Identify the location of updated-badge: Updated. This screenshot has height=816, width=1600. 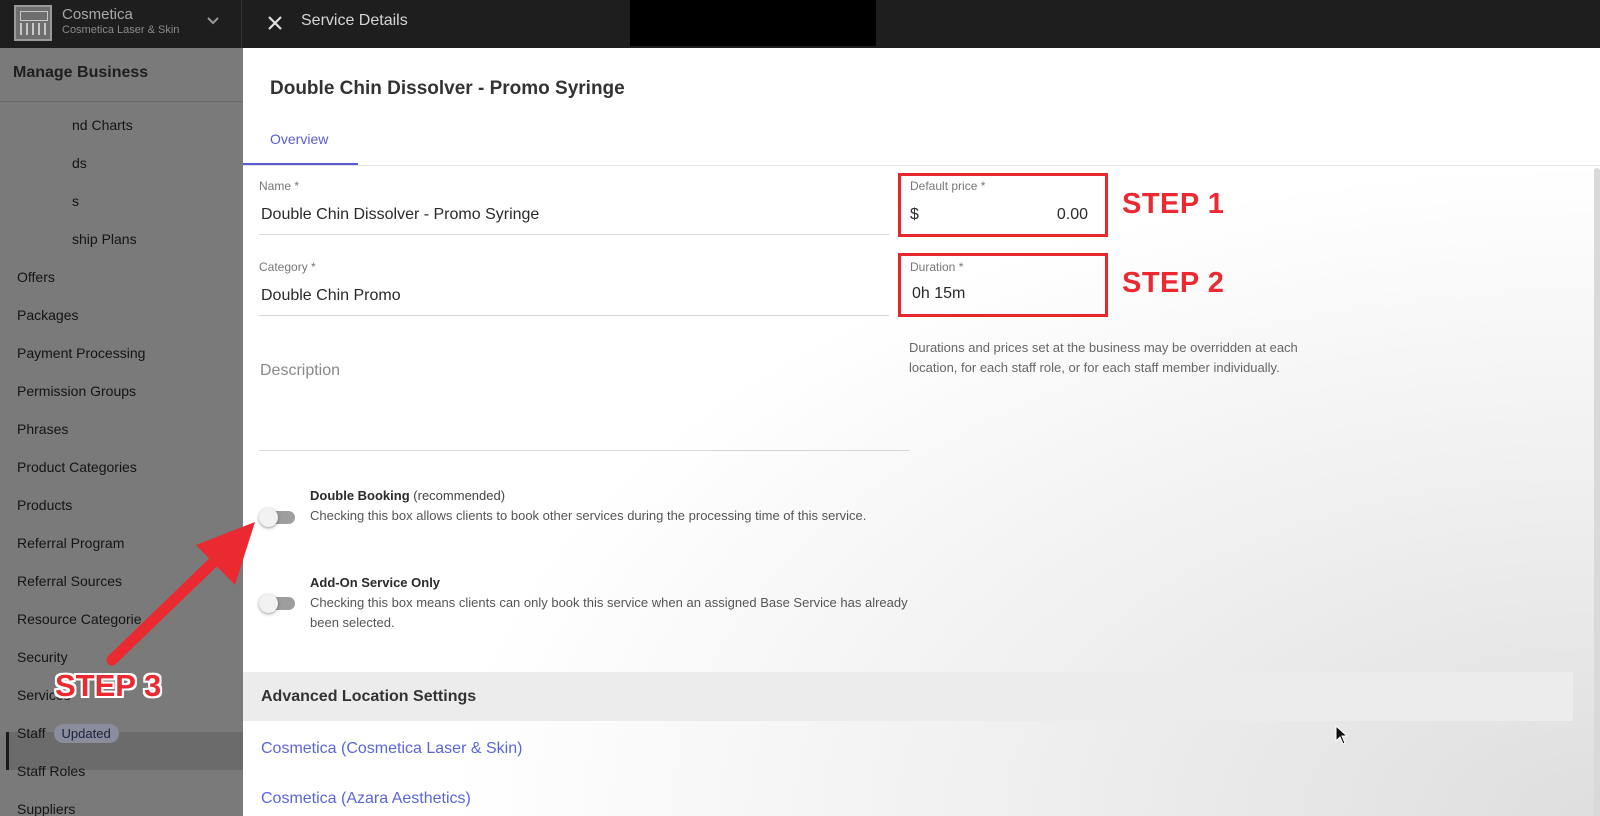
(86, 733).